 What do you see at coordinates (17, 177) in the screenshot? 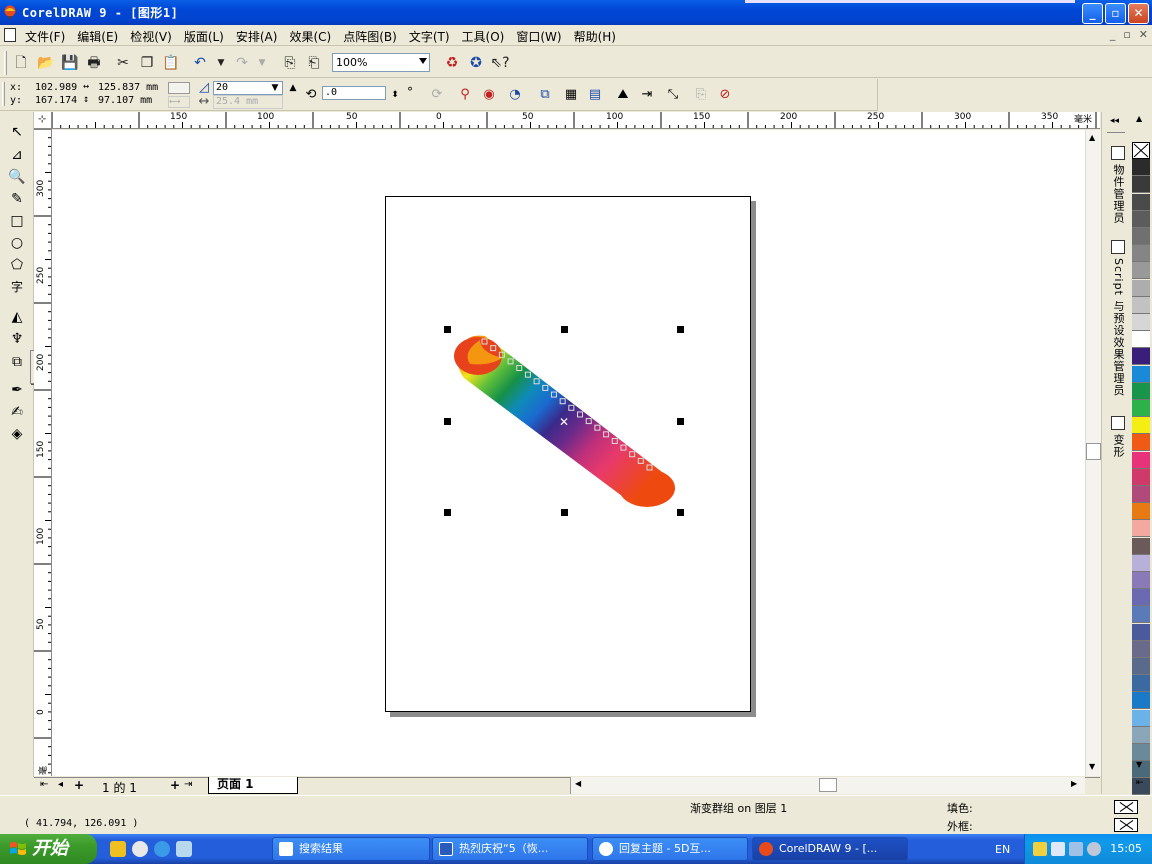
I see `zoom-tool-icon: 🔍` at bounding box center [17, 177].